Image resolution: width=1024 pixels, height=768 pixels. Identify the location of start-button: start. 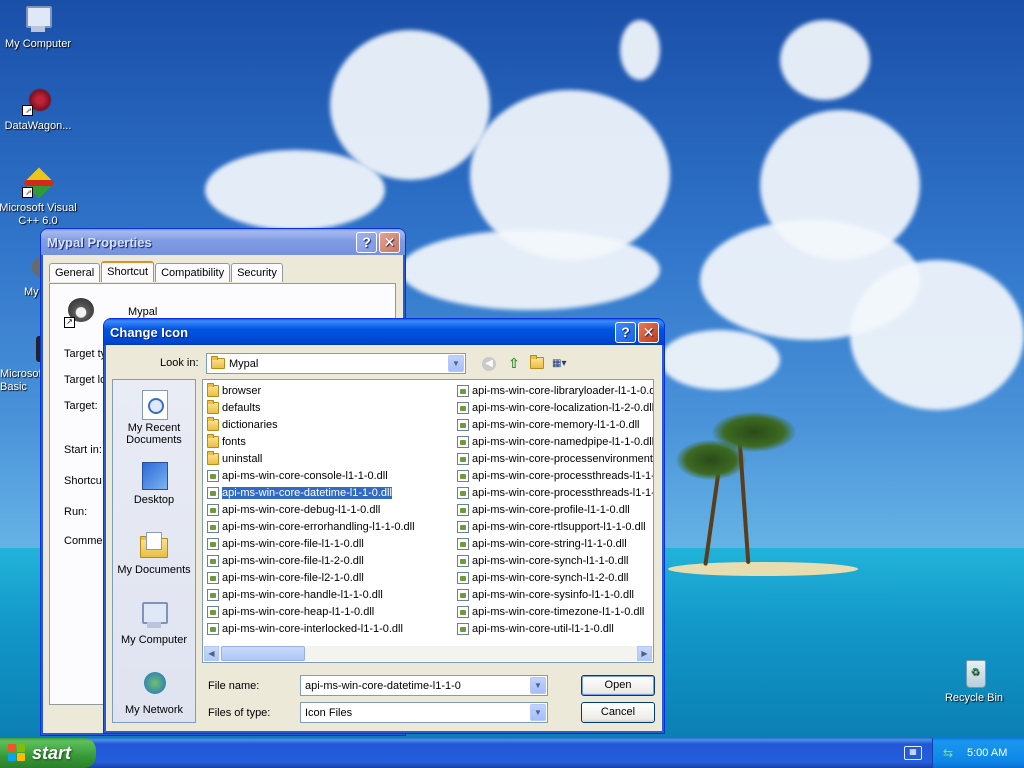
(48, 753).